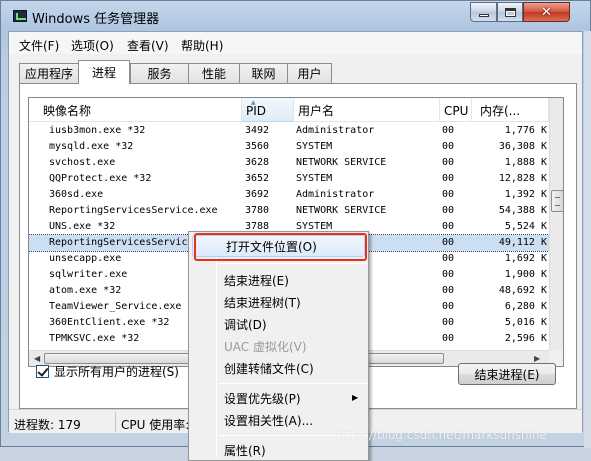 Image resolution: width=591 pixels, height=461 pixels. I want to click on context-menu-gutter, so click(216, 346).